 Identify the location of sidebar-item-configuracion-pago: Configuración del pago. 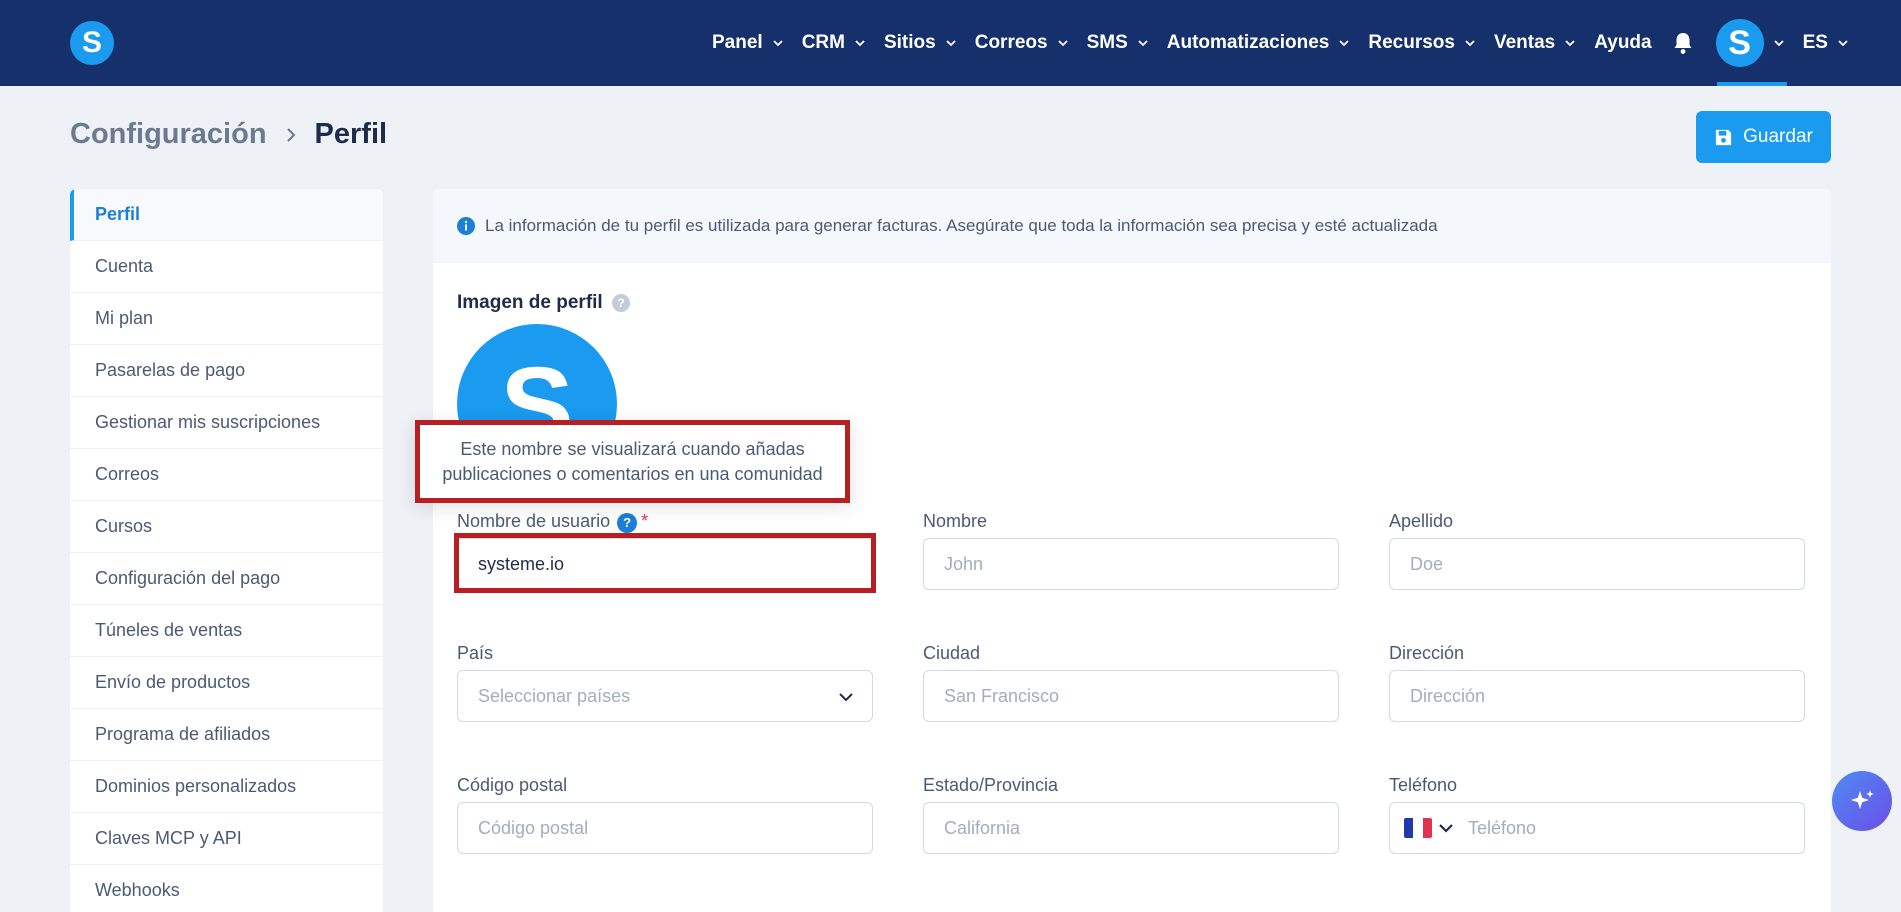
(226, 579).